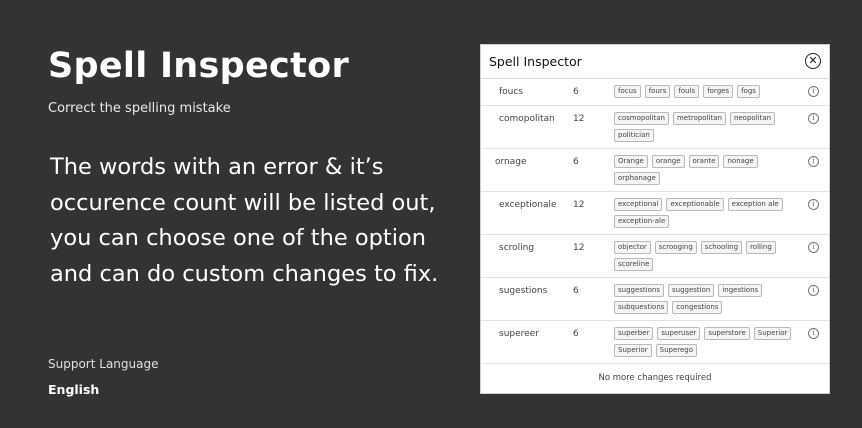  Describe the element at coordinates (641, 118) in the screenshot. I see `suggestion-chip: cosmopolitan` at that location.